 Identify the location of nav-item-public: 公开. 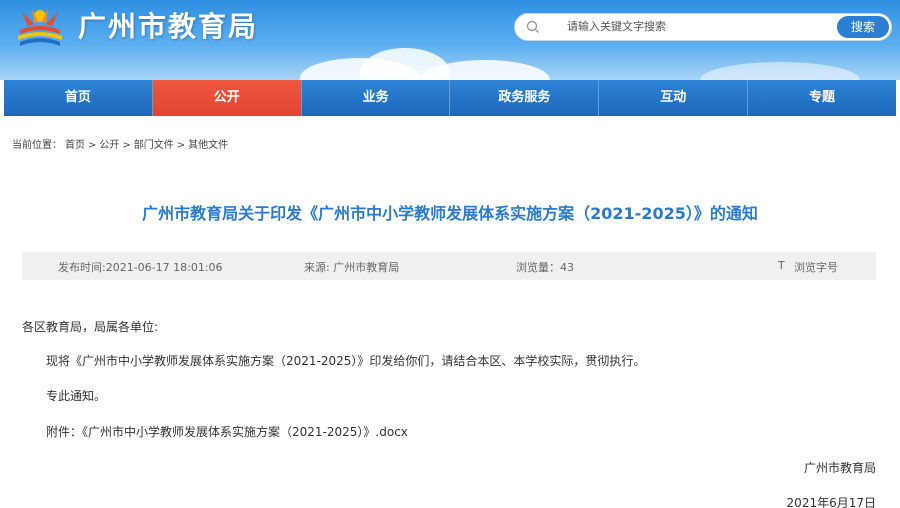
(227, 98).